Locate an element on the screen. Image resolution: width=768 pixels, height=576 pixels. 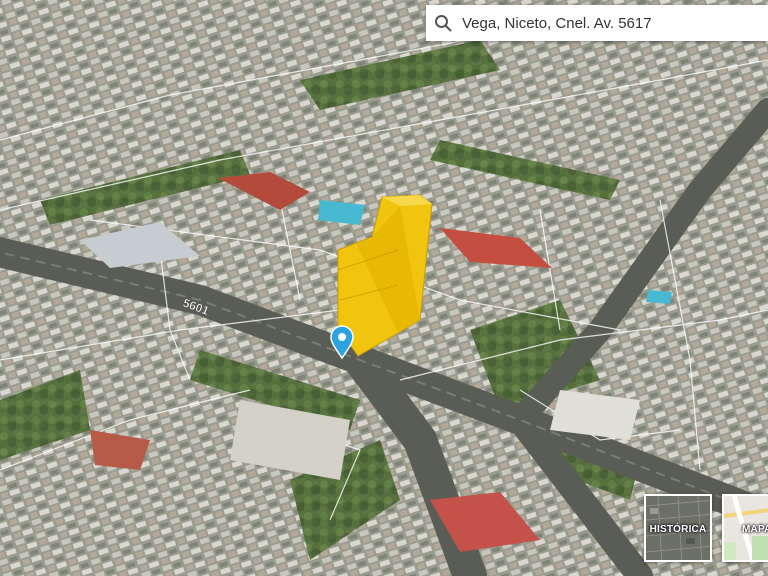
layer-toggle-mapa: MAPA is located at coordinates (745, 528).